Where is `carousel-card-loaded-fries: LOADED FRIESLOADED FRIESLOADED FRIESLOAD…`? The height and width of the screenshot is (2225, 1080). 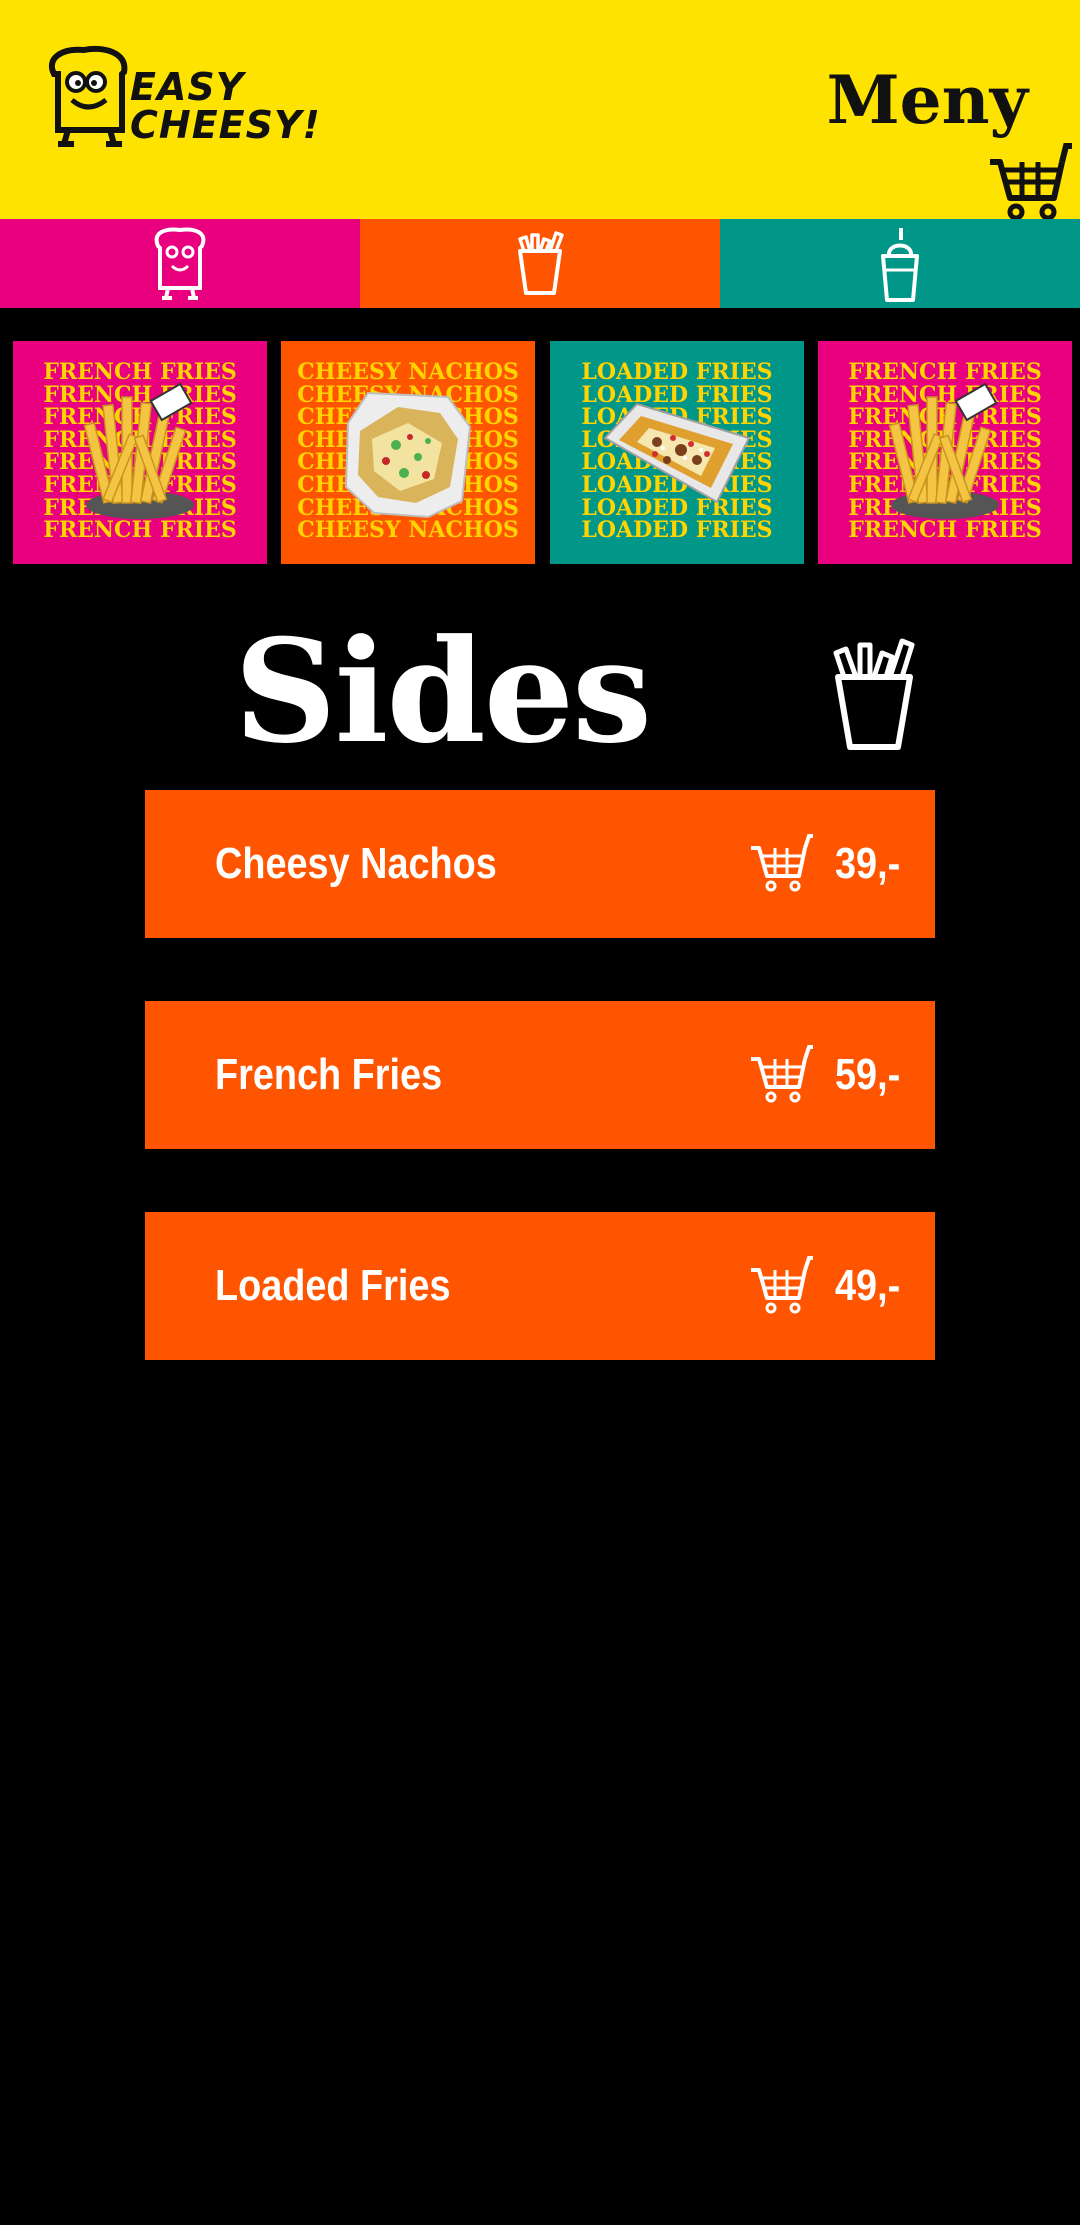 carousel-card-loaded-fries: LOADED FRIESLOADED FRIESLOADED FRIESLOAD… is located at coordinates (677, 452).